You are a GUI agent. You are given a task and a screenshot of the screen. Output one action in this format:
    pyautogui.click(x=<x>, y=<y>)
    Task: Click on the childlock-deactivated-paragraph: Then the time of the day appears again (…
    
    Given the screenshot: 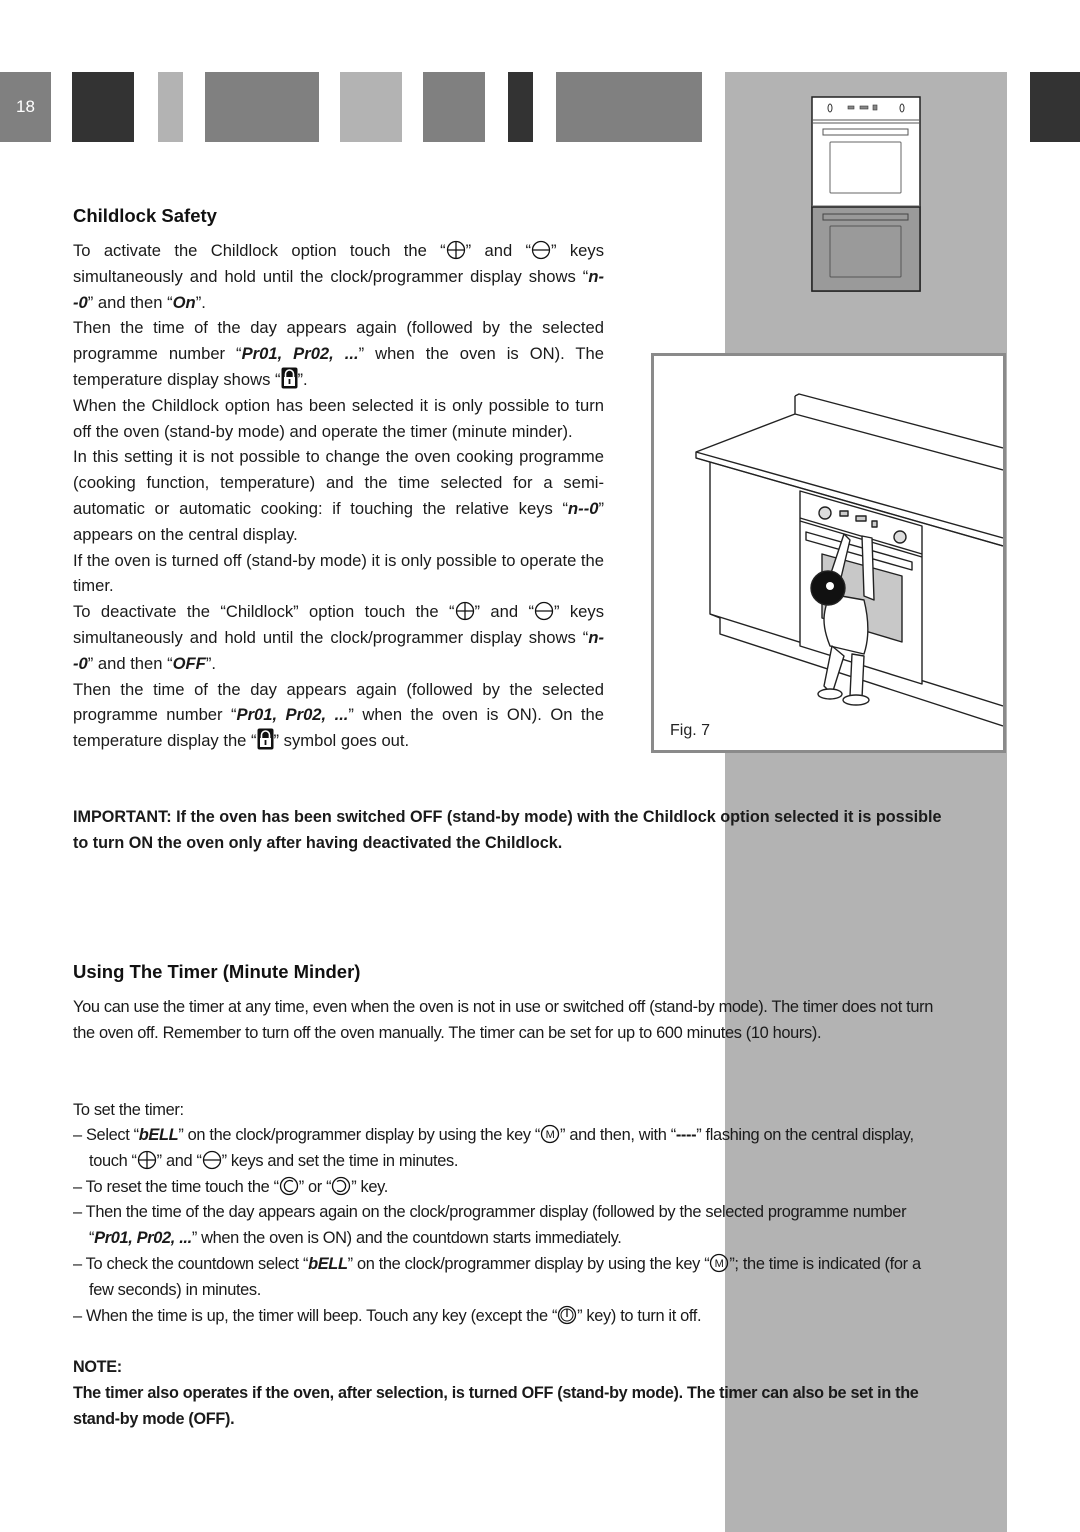 What is the action you would take?
    pyautogui.click(x=338, y=715)
    